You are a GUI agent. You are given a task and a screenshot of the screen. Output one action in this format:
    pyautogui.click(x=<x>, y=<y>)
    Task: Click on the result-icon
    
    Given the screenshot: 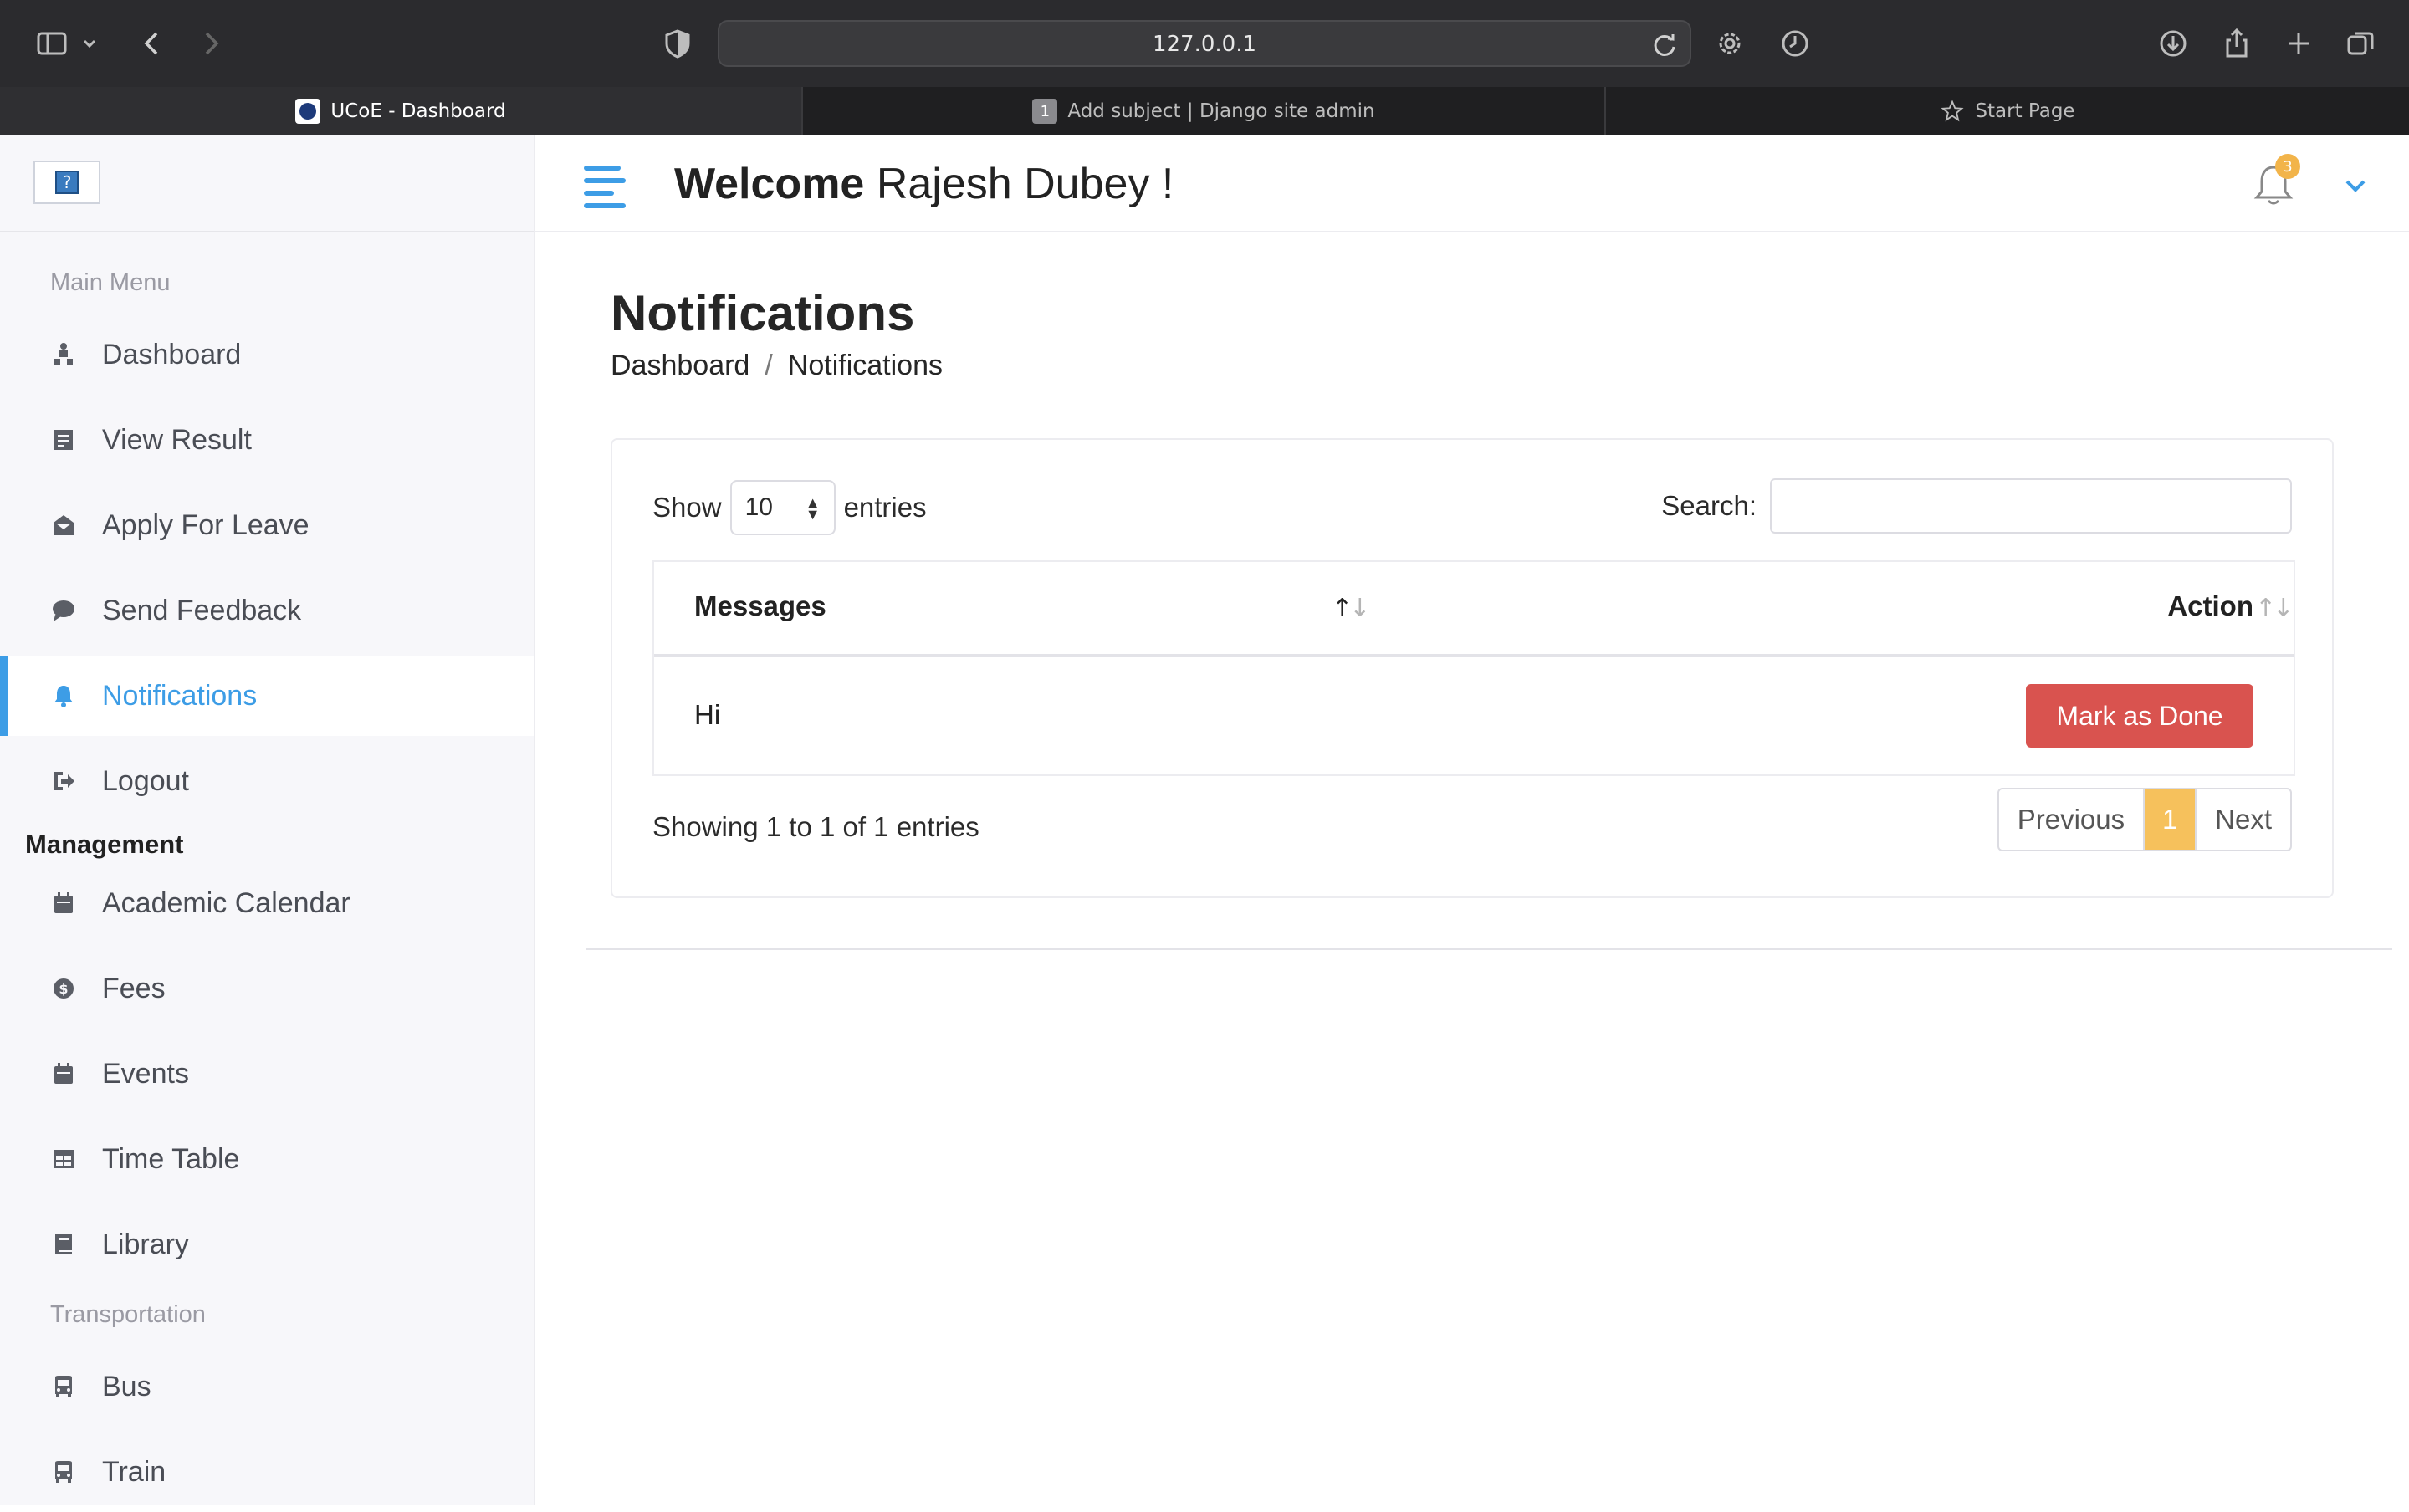 What is the action you would take?
    pyautogui.click(x=63, y=440)
    